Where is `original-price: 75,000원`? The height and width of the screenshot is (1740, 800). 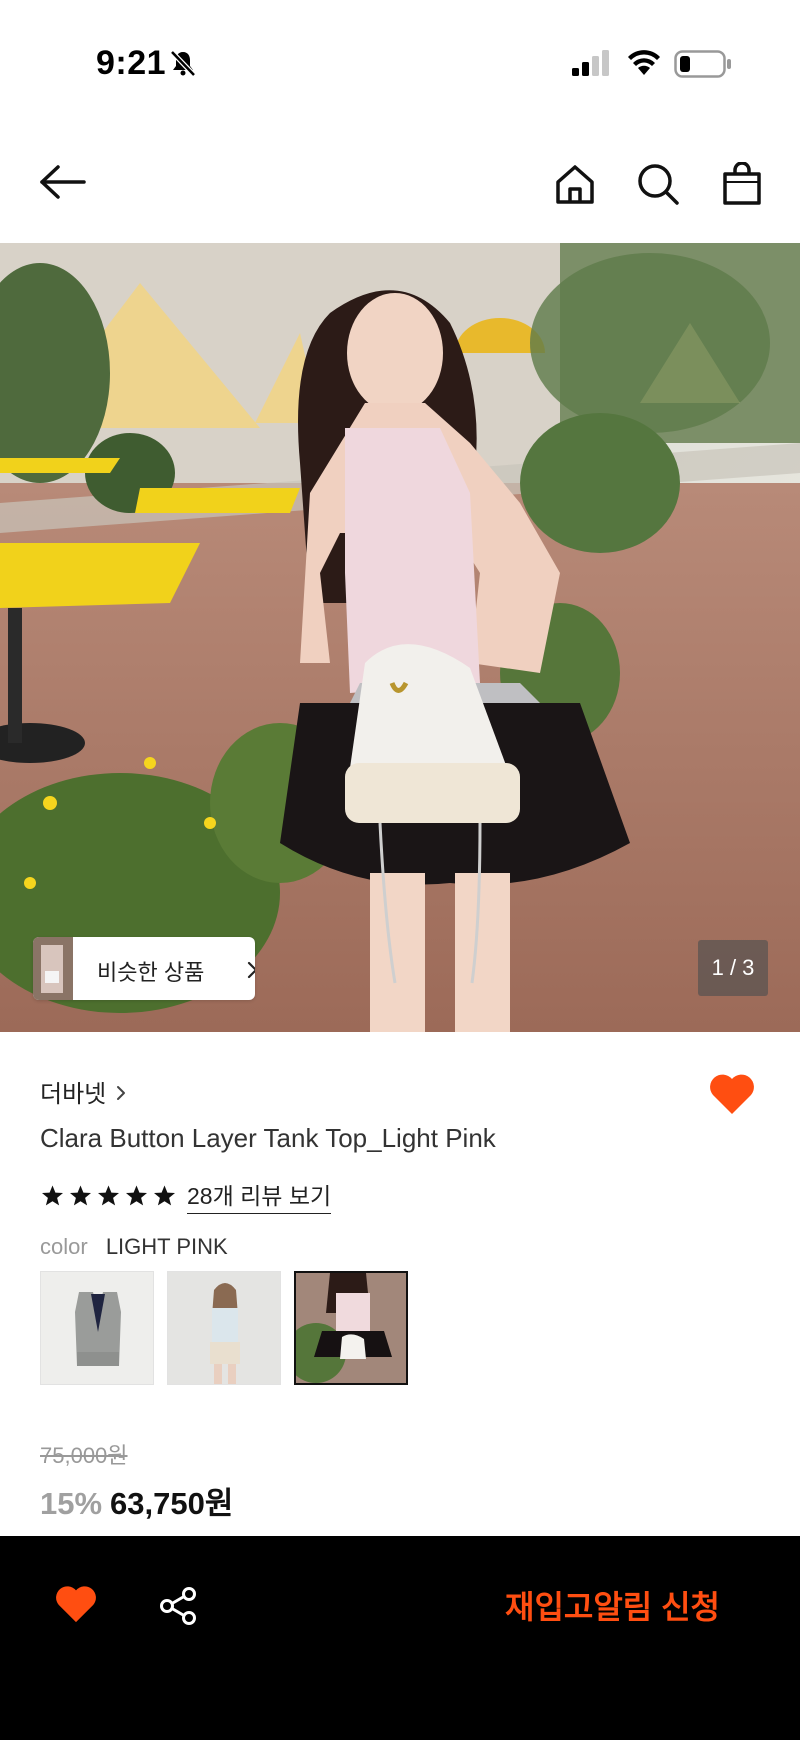
original-price: 75,000원 is located at coordinates (84, 1455).